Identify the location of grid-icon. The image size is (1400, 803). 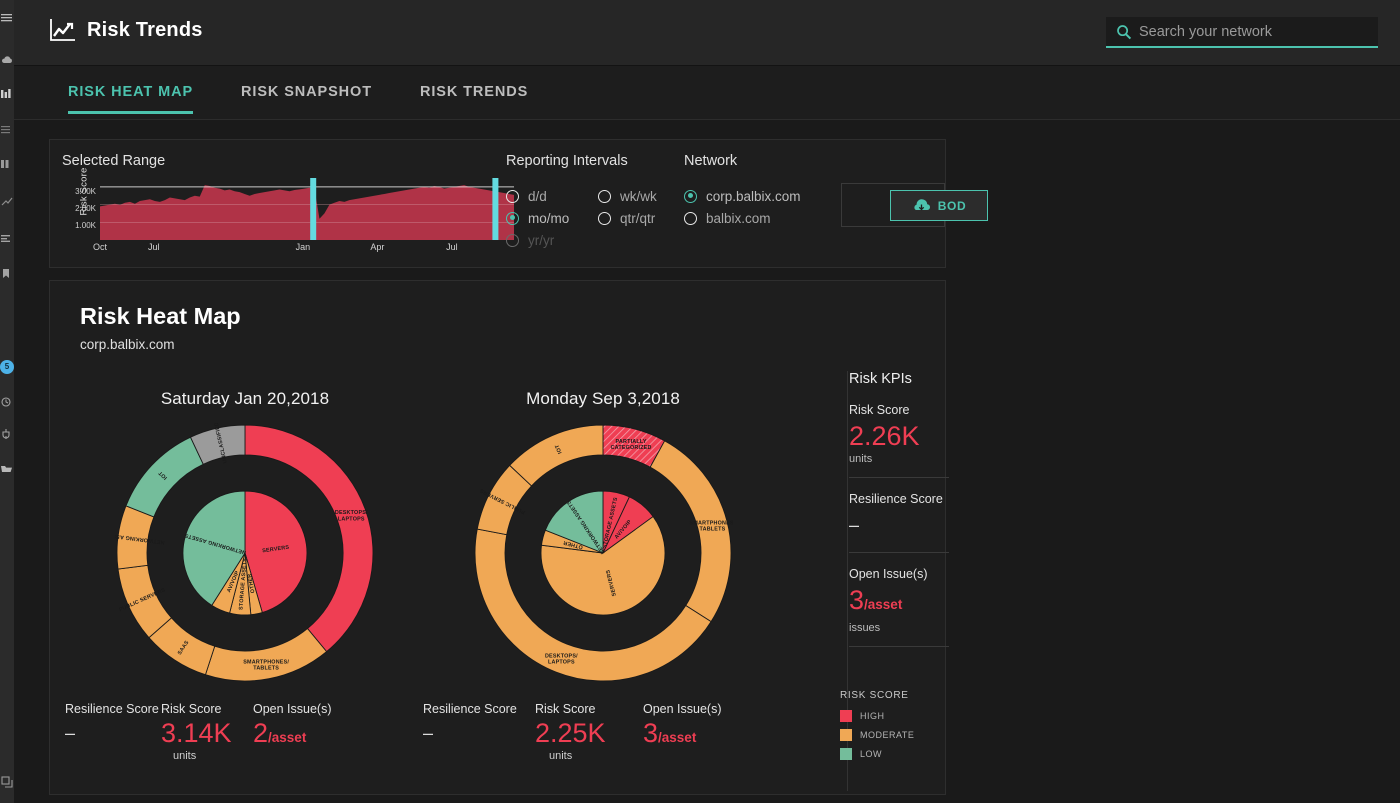
(7, 164).